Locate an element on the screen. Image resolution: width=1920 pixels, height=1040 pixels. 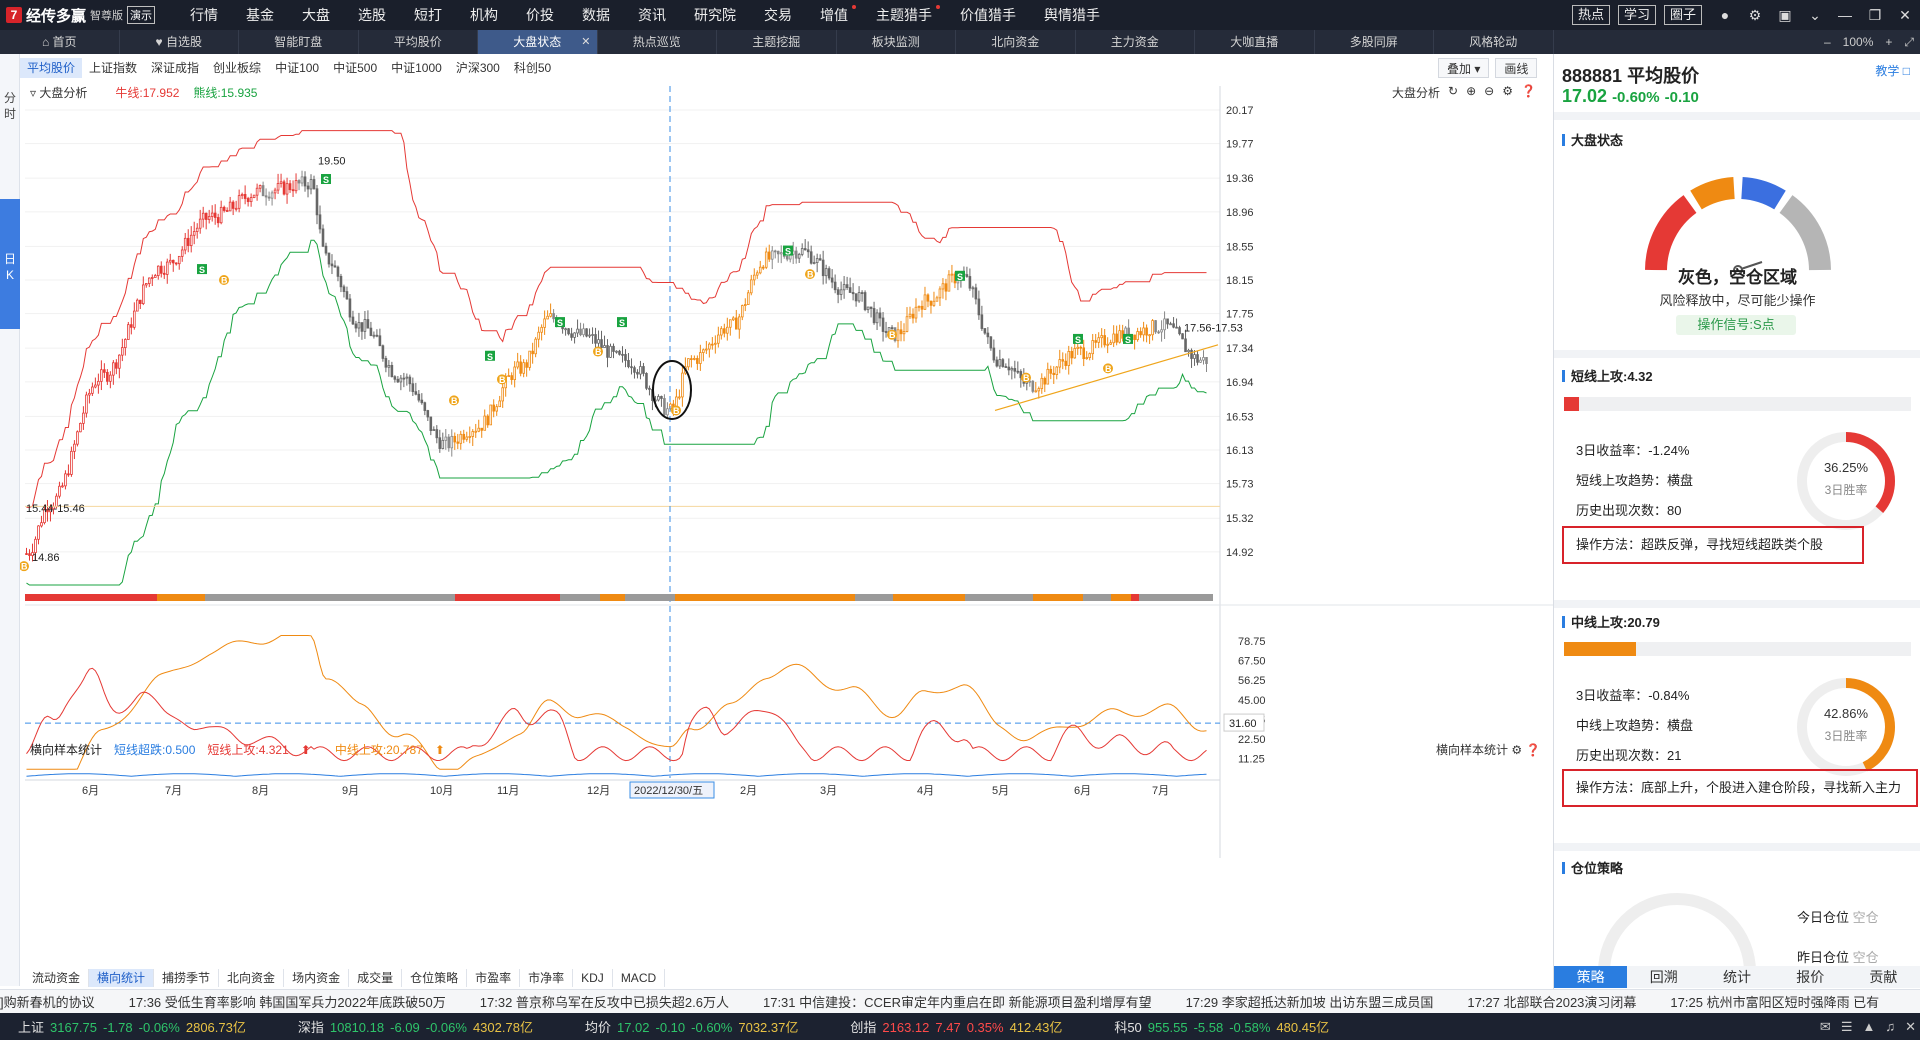
menu-item: 舆情猎手 is located at coordinates (1072, 15).